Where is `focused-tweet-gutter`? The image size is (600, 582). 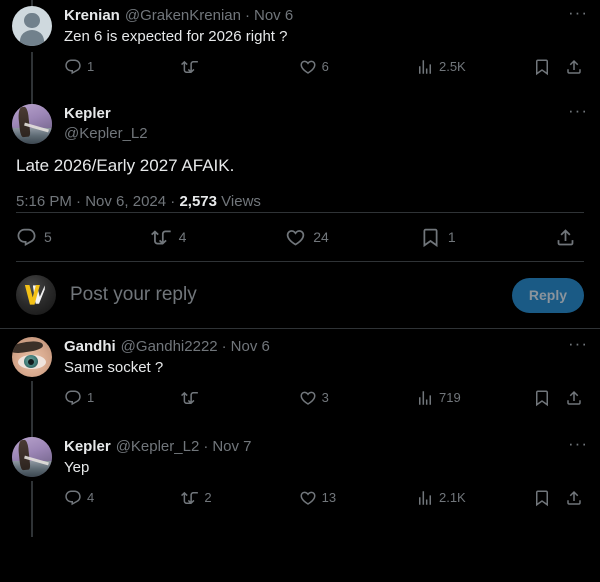 focused-tweet-gutter is located at coordinates (32, 119).